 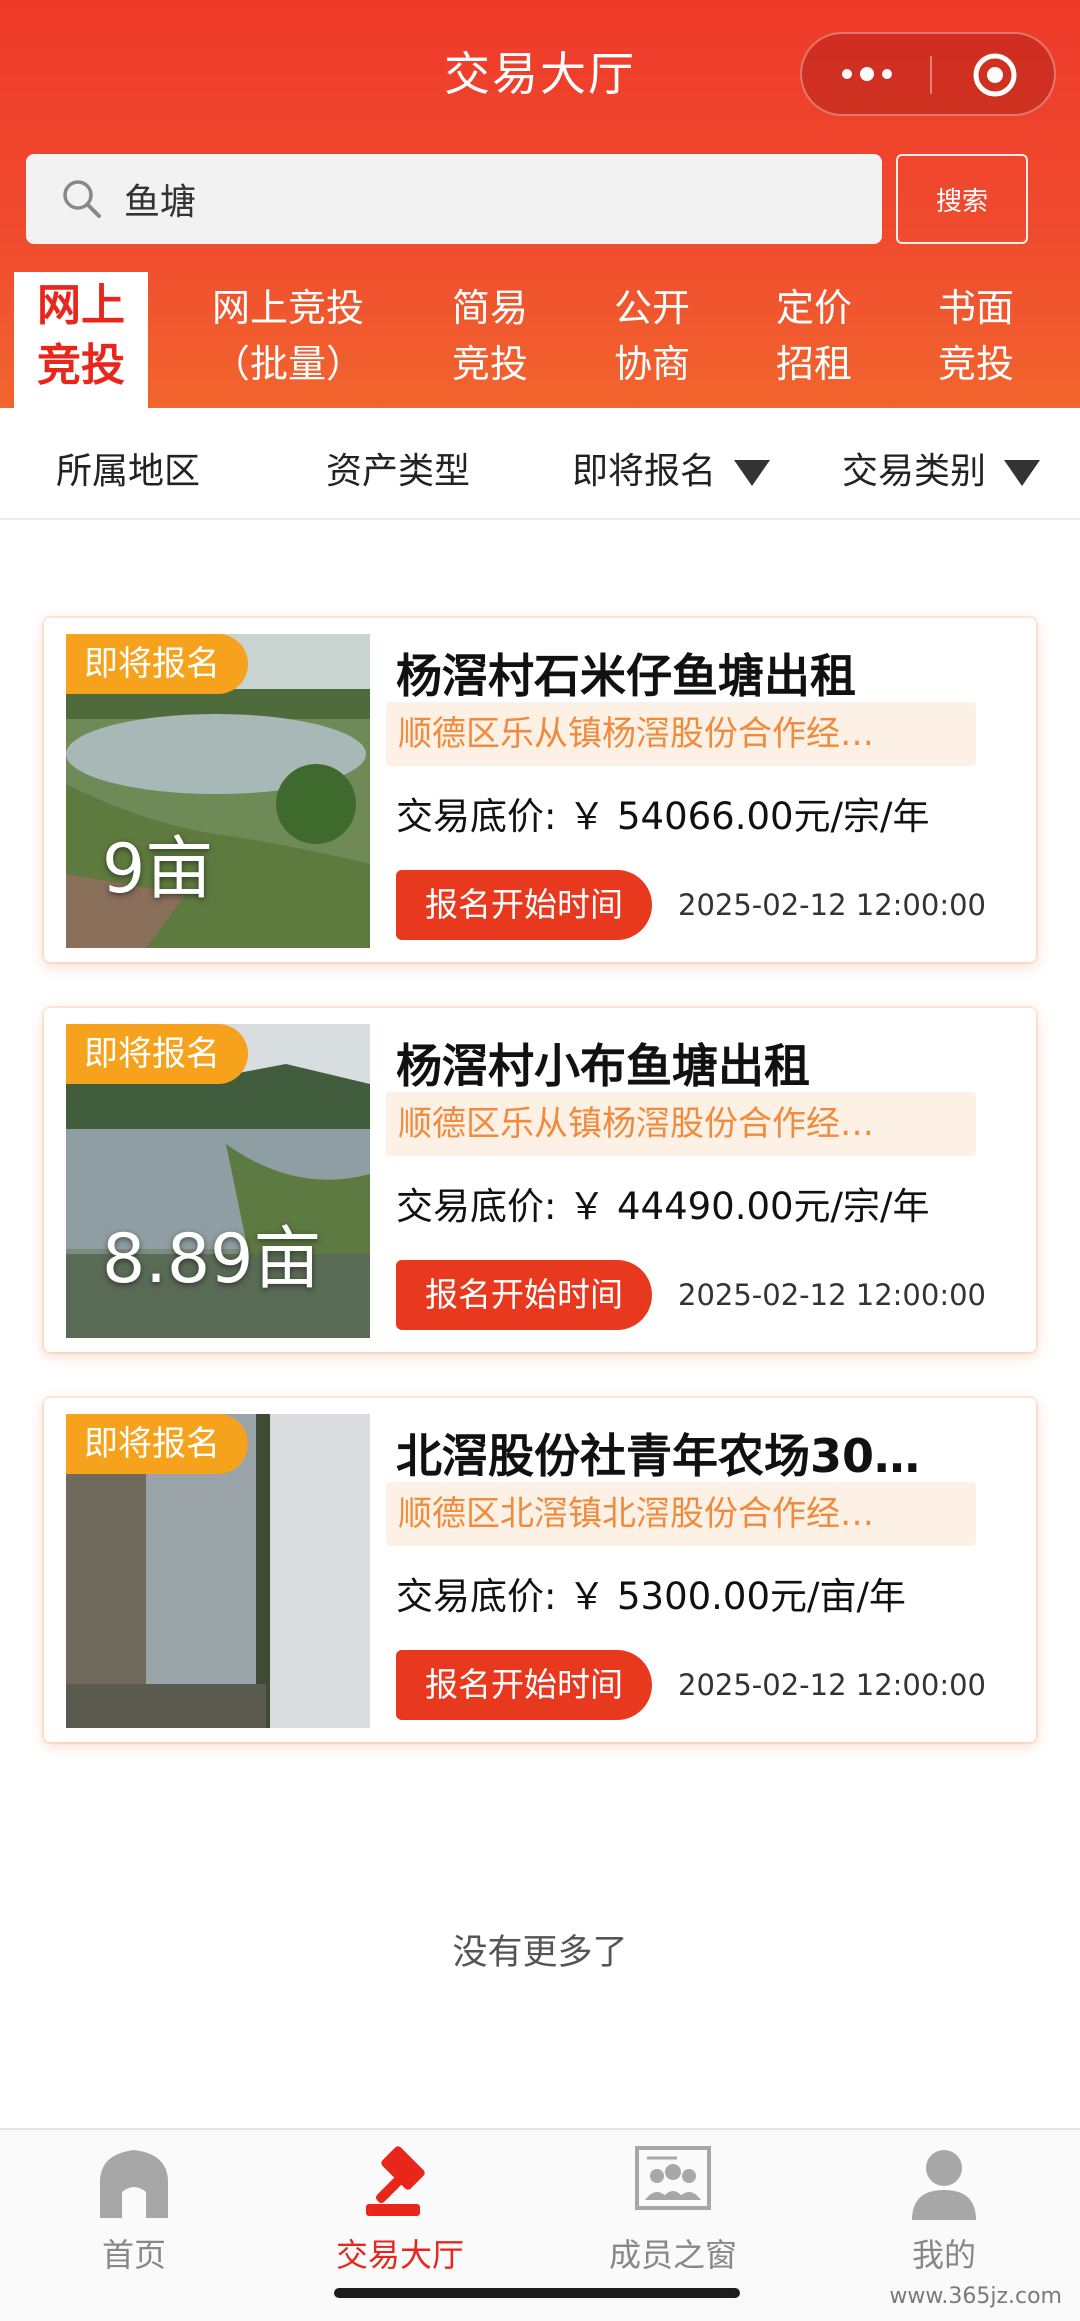 What do you see at coordinates (489, 308) in the screenshot?
I see `tab-label-line1: 简易` at bounding box center [489, 308].